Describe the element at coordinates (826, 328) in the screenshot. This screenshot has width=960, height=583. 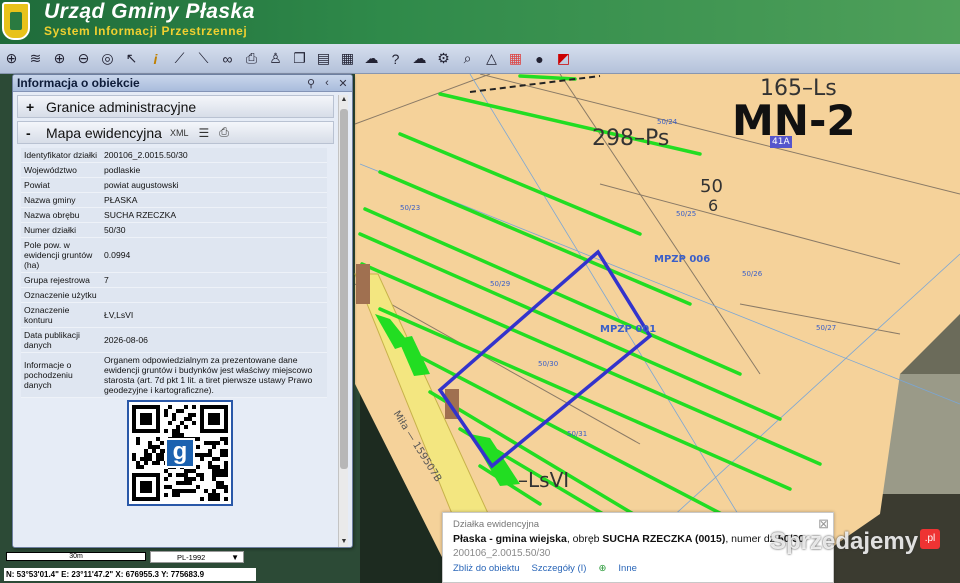
I see `map-label-5027: 50/27` at that location.